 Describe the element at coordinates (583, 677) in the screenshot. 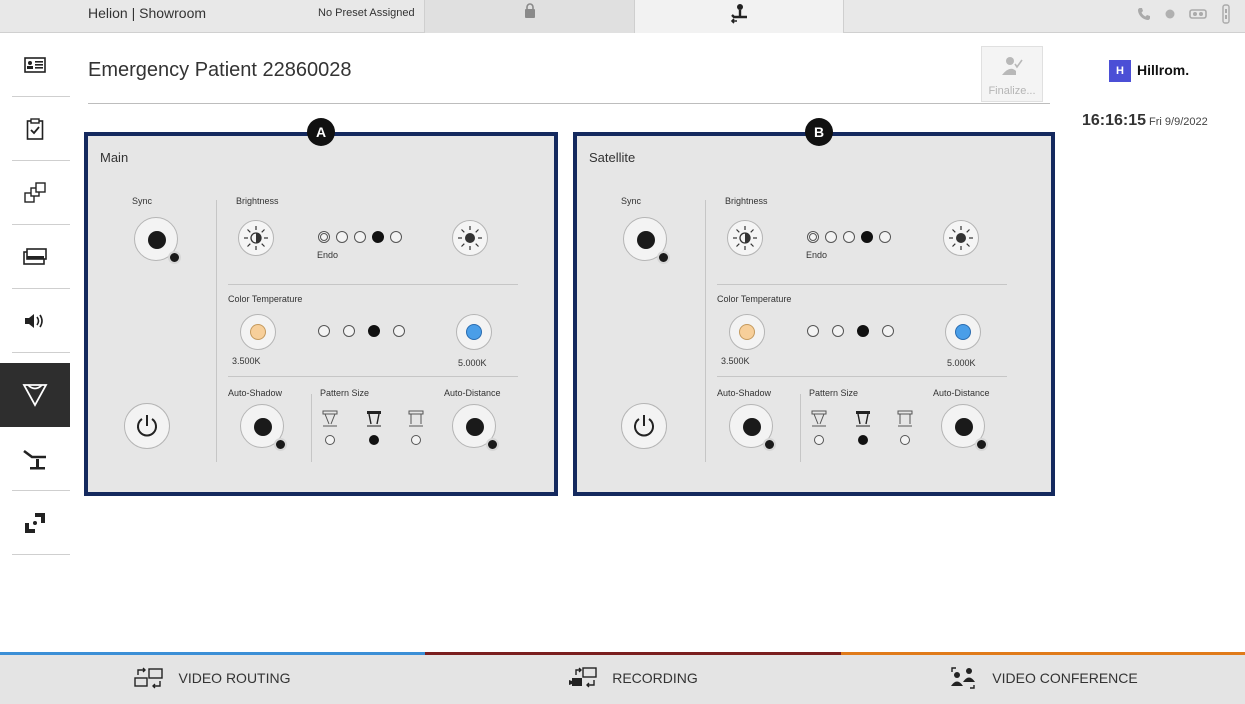

I see `recording-icon` at that location.